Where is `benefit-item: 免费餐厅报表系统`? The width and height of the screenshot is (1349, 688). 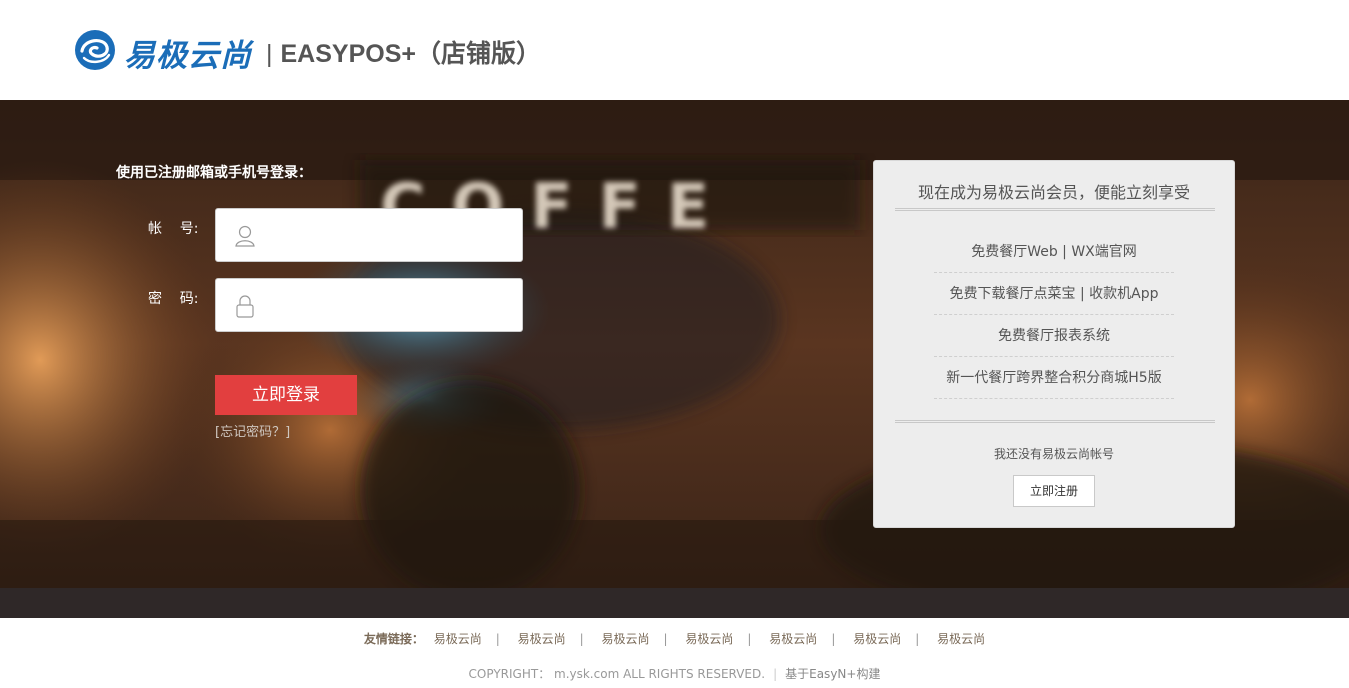
benefit-item: 免费餐厅报表系统 is located at coordinates (1054, 336).